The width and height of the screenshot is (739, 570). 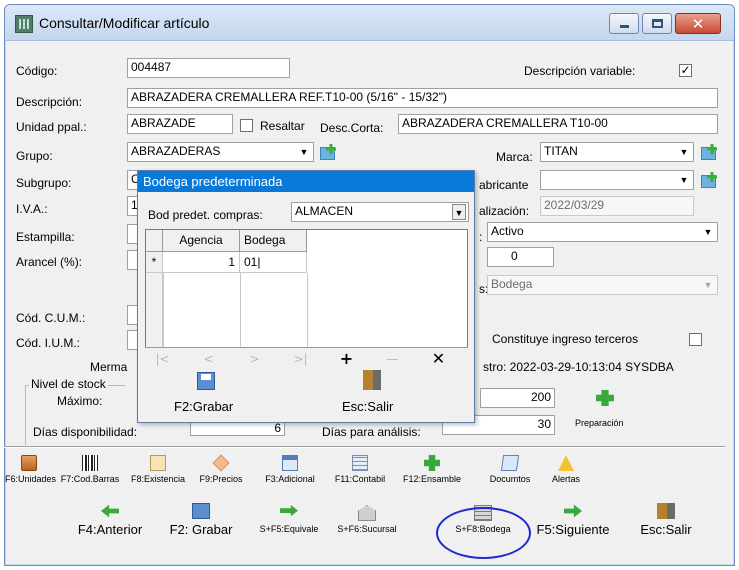 I want to click on estado-value: Activo, so click(x=507, y=231).